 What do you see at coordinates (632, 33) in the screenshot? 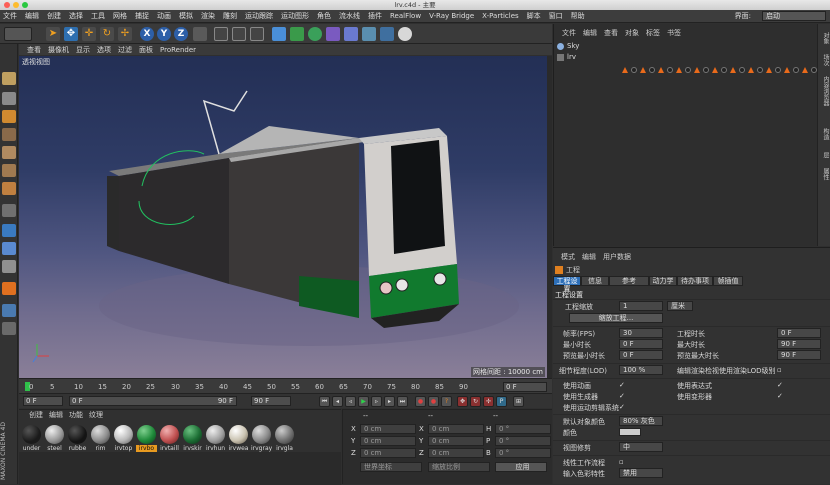
I see `objmgr-menu-object: 对象` at bounding box center [632, 33].